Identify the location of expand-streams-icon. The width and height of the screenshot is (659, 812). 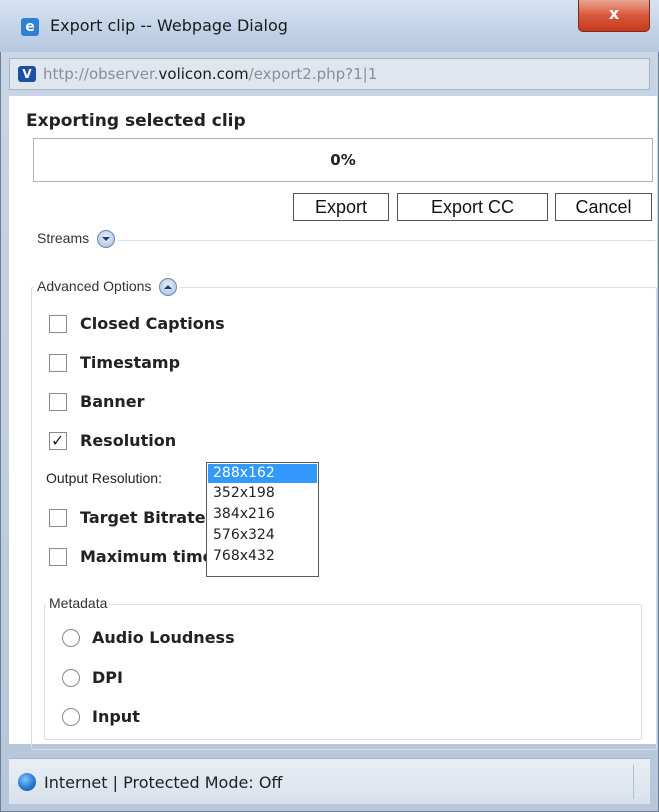
(106, 239).